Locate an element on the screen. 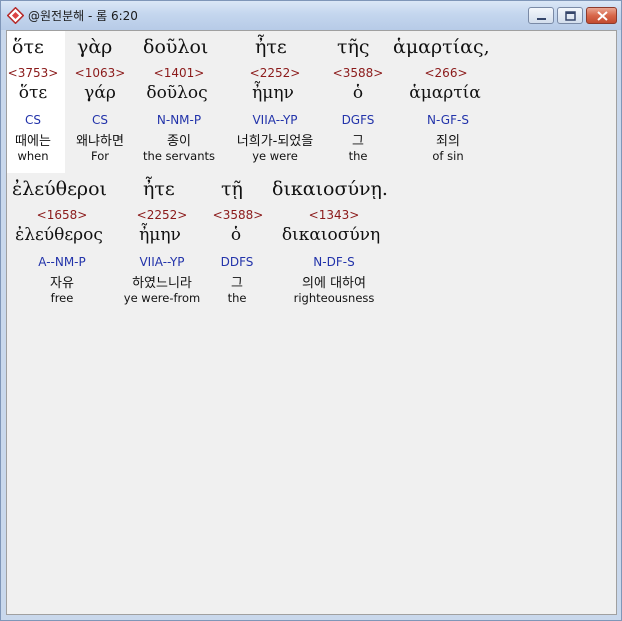  english-gloss: of sin is located at coordinates (448, 156).